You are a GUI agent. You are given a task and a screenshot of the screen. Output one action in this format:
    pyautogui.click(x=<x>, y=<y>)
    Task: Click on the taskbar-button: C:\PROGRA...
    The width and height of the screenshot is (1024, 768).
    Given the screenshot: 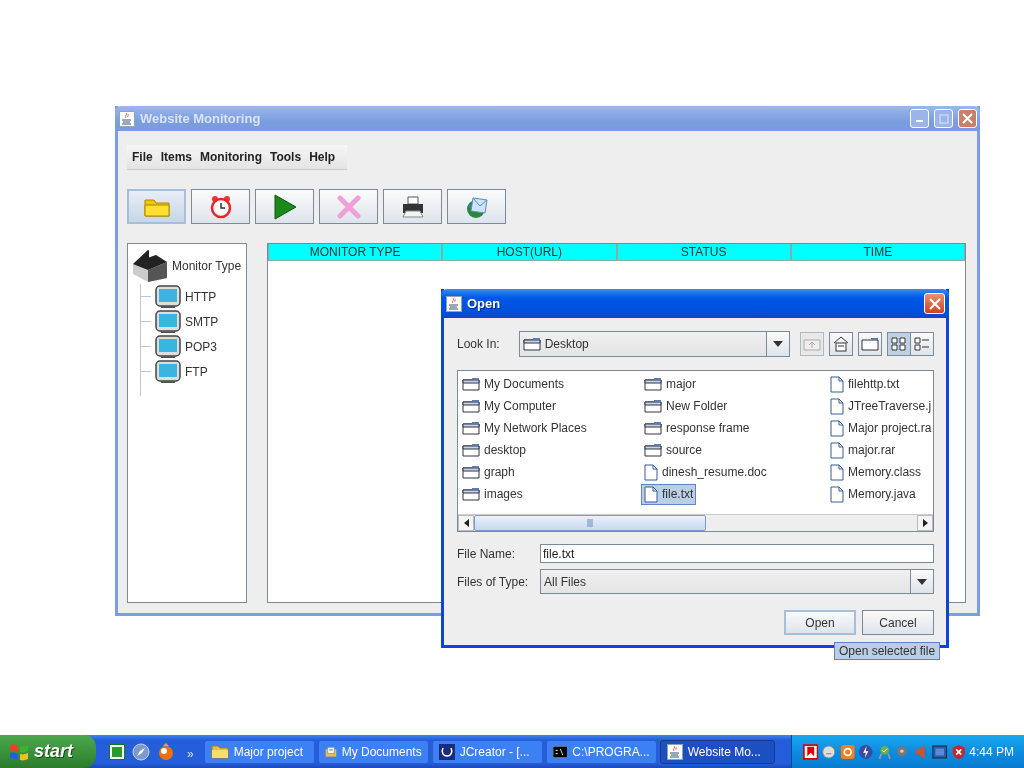 What is the action you would take?
    pyautogui.click(x=601, y=751)
    